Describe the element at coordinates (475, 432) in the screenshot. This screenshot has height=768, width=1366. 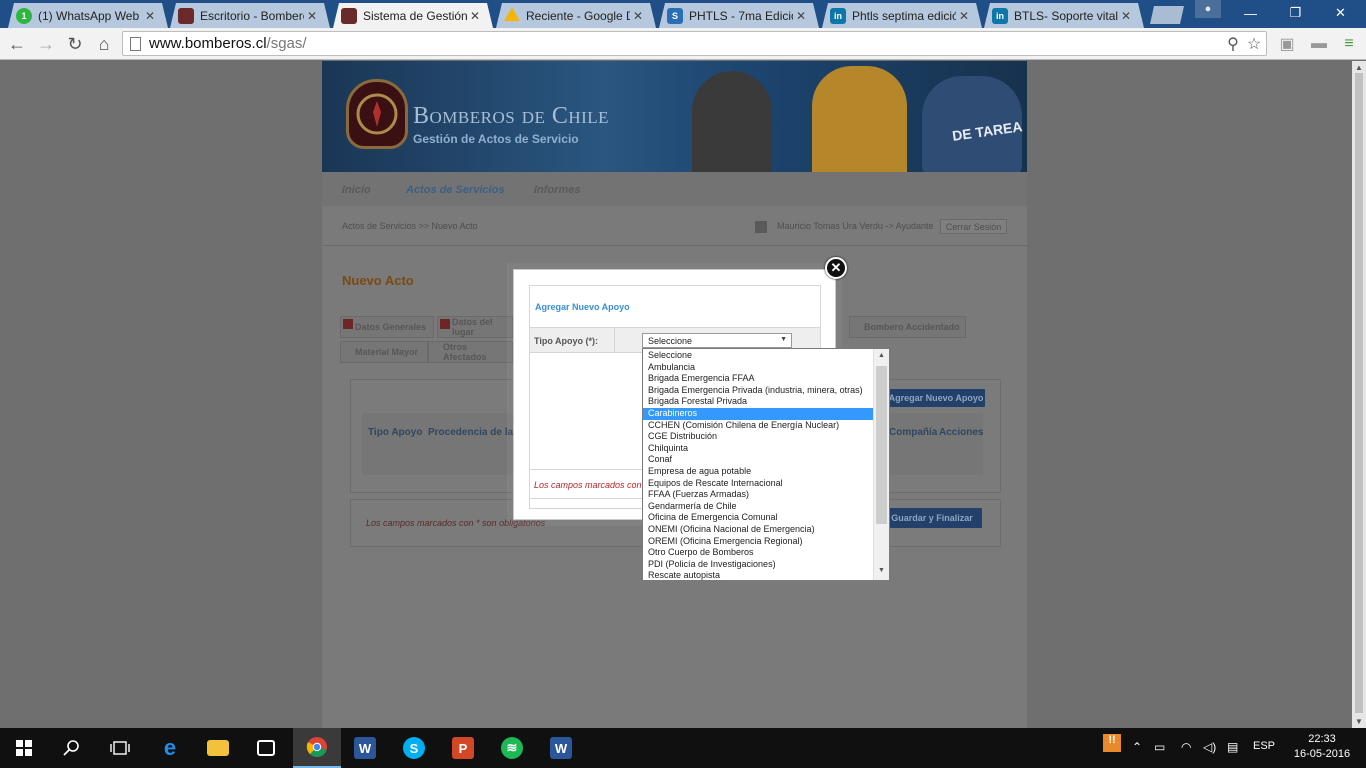
I see `column-header: Procedencia de la a` at that location.